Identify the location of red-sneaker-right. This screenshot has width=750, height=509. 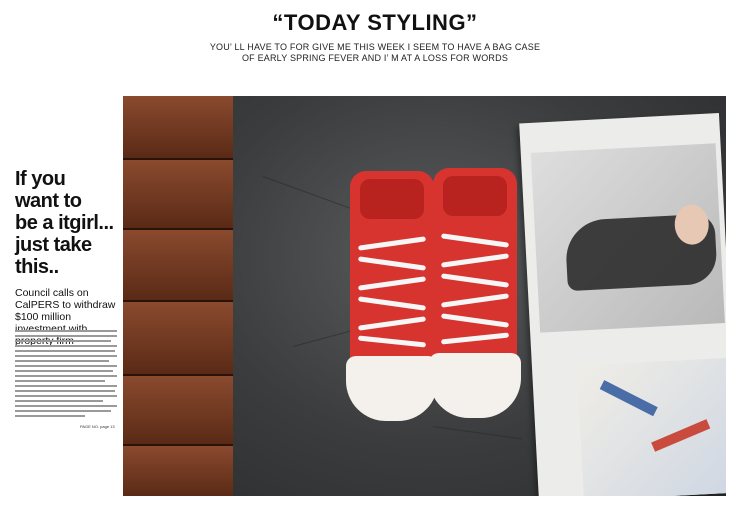
(475, 293).